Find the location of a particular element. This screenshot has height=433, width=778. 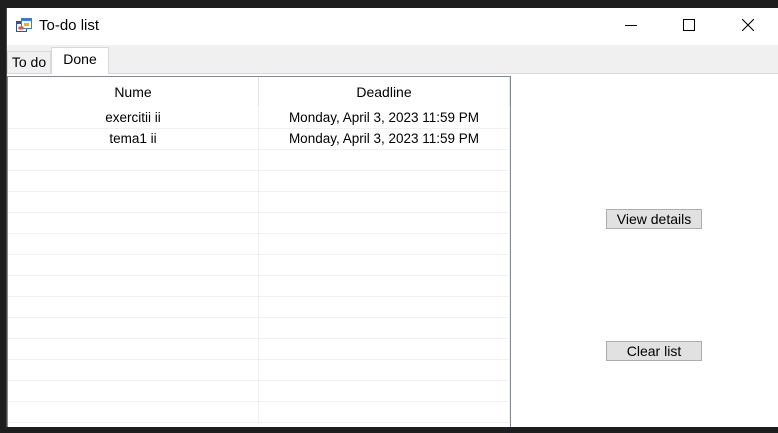

background-editor-strip-bottom is located at coordinates (389, 430).